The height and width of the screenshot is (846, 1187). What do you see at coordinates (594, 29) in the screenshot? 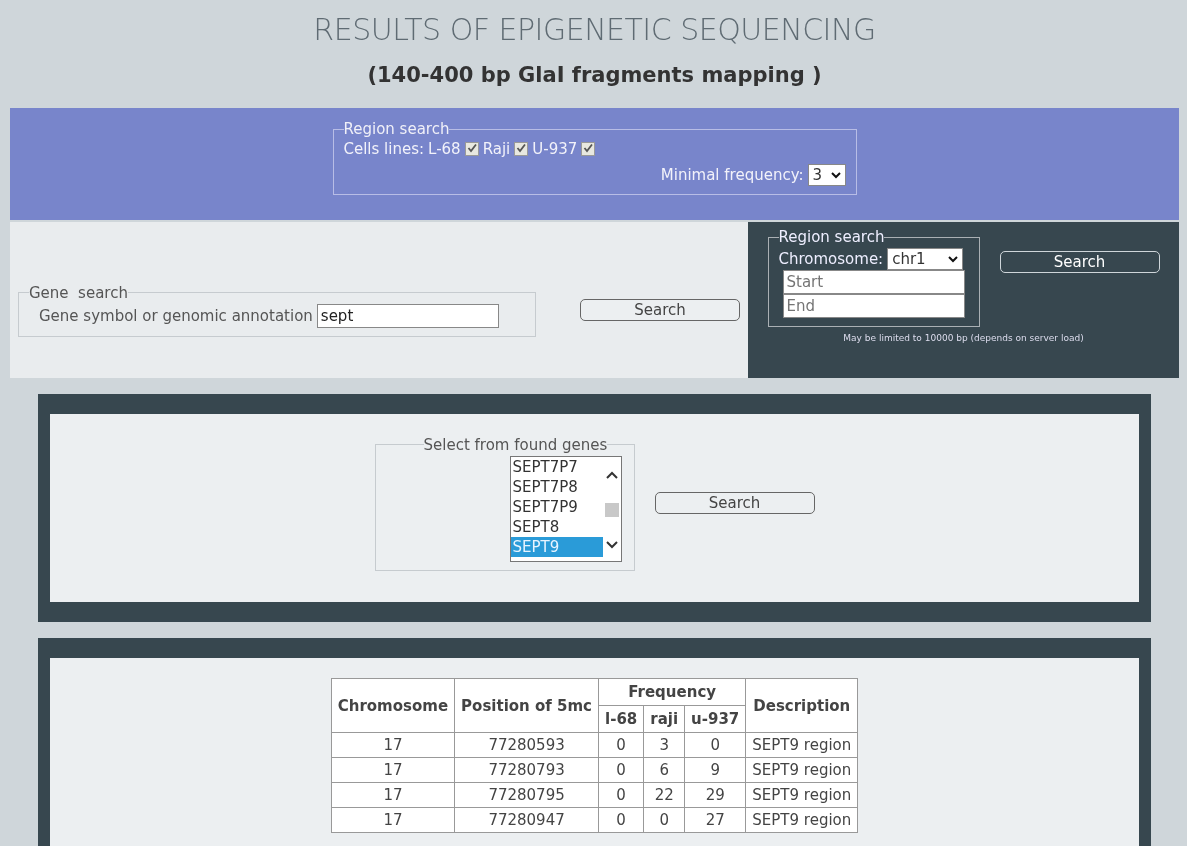
I see `page-title: RESULTS OF EPIGENETIC SEQUENCING` at bounding box center [594, 29].